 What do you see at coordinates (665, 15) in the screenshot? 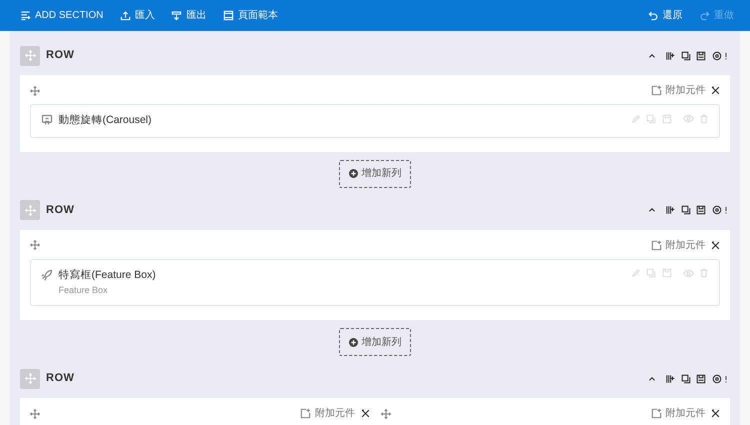
I see `undo-button: 還原` at bounding box center [665, 15].